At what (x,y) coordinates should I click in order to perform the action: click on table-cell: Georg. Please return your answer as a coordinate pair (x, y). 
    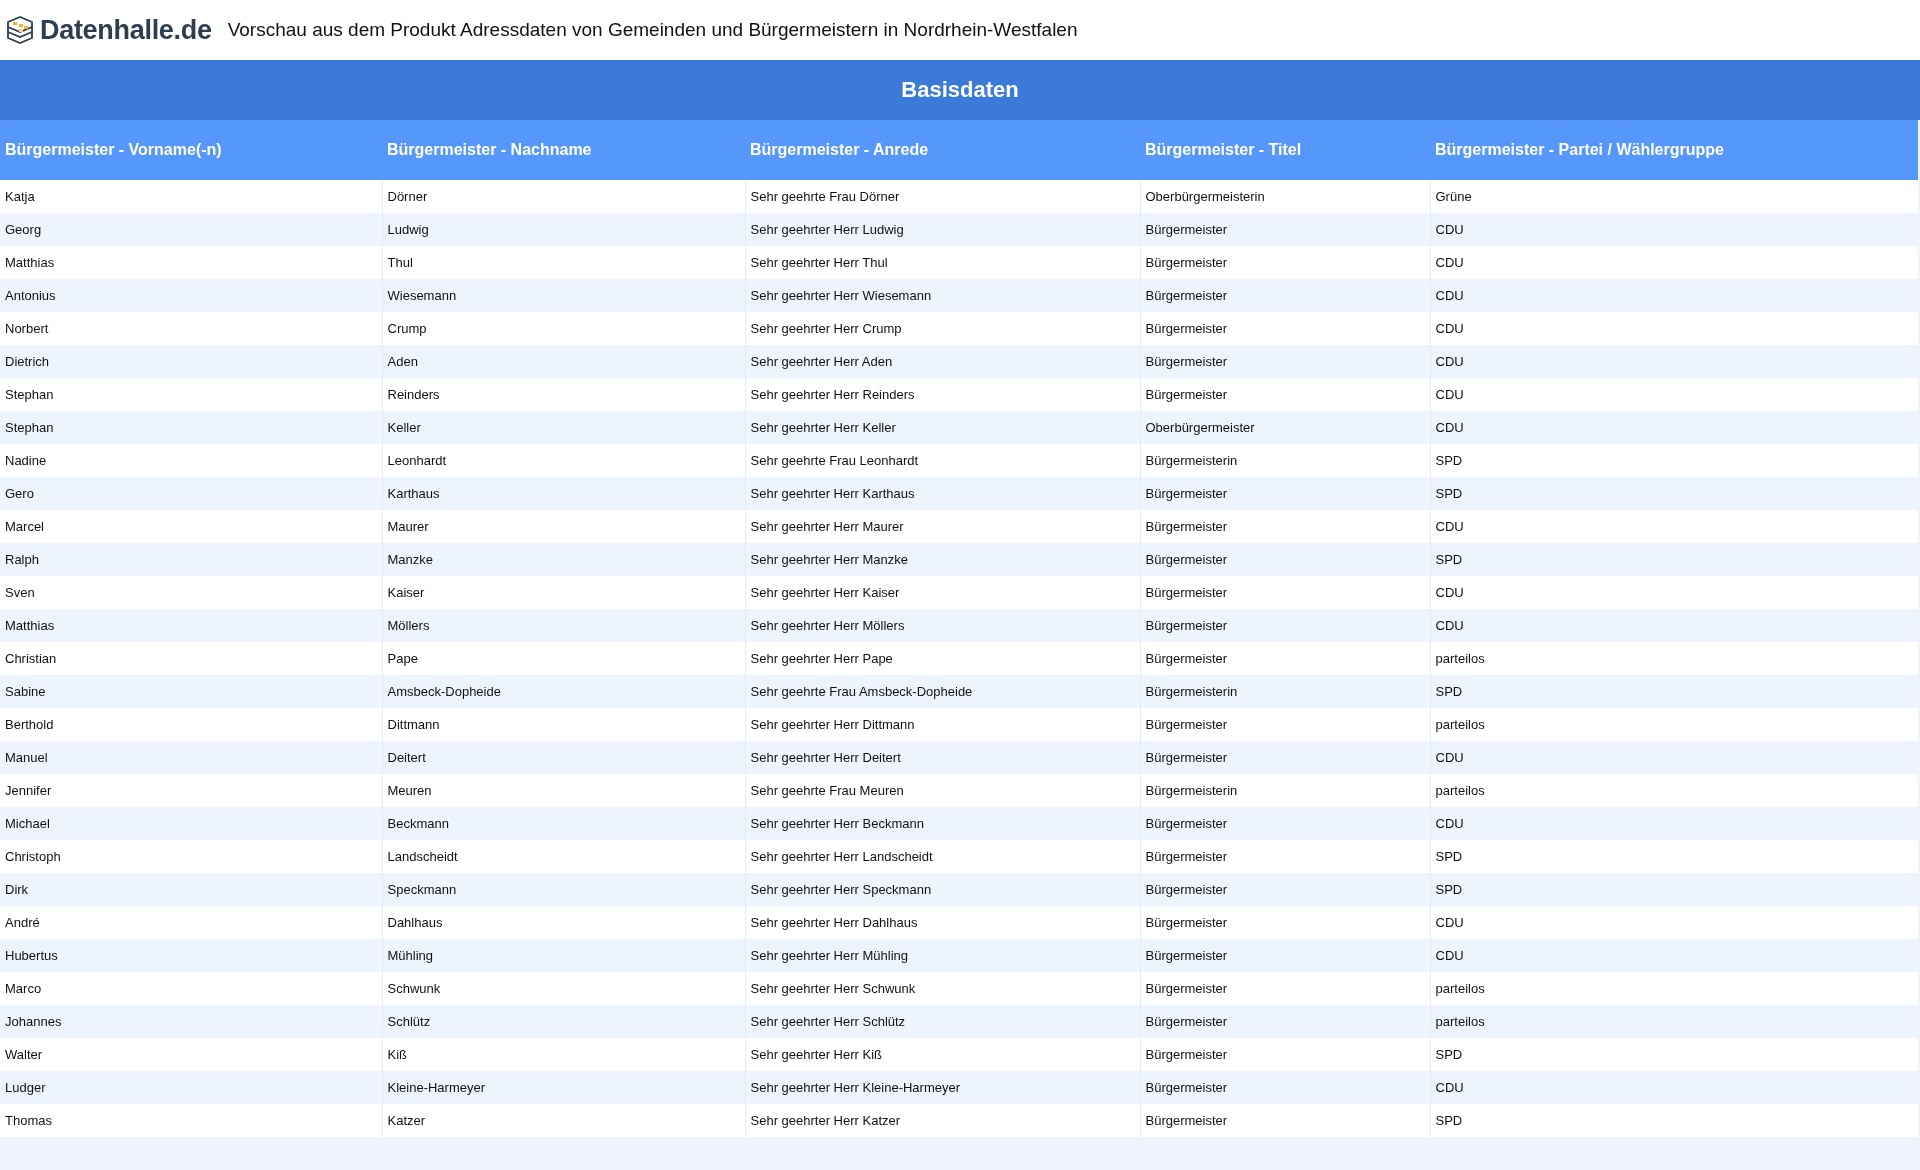
    Looking at the image, I should click on (191, 229).